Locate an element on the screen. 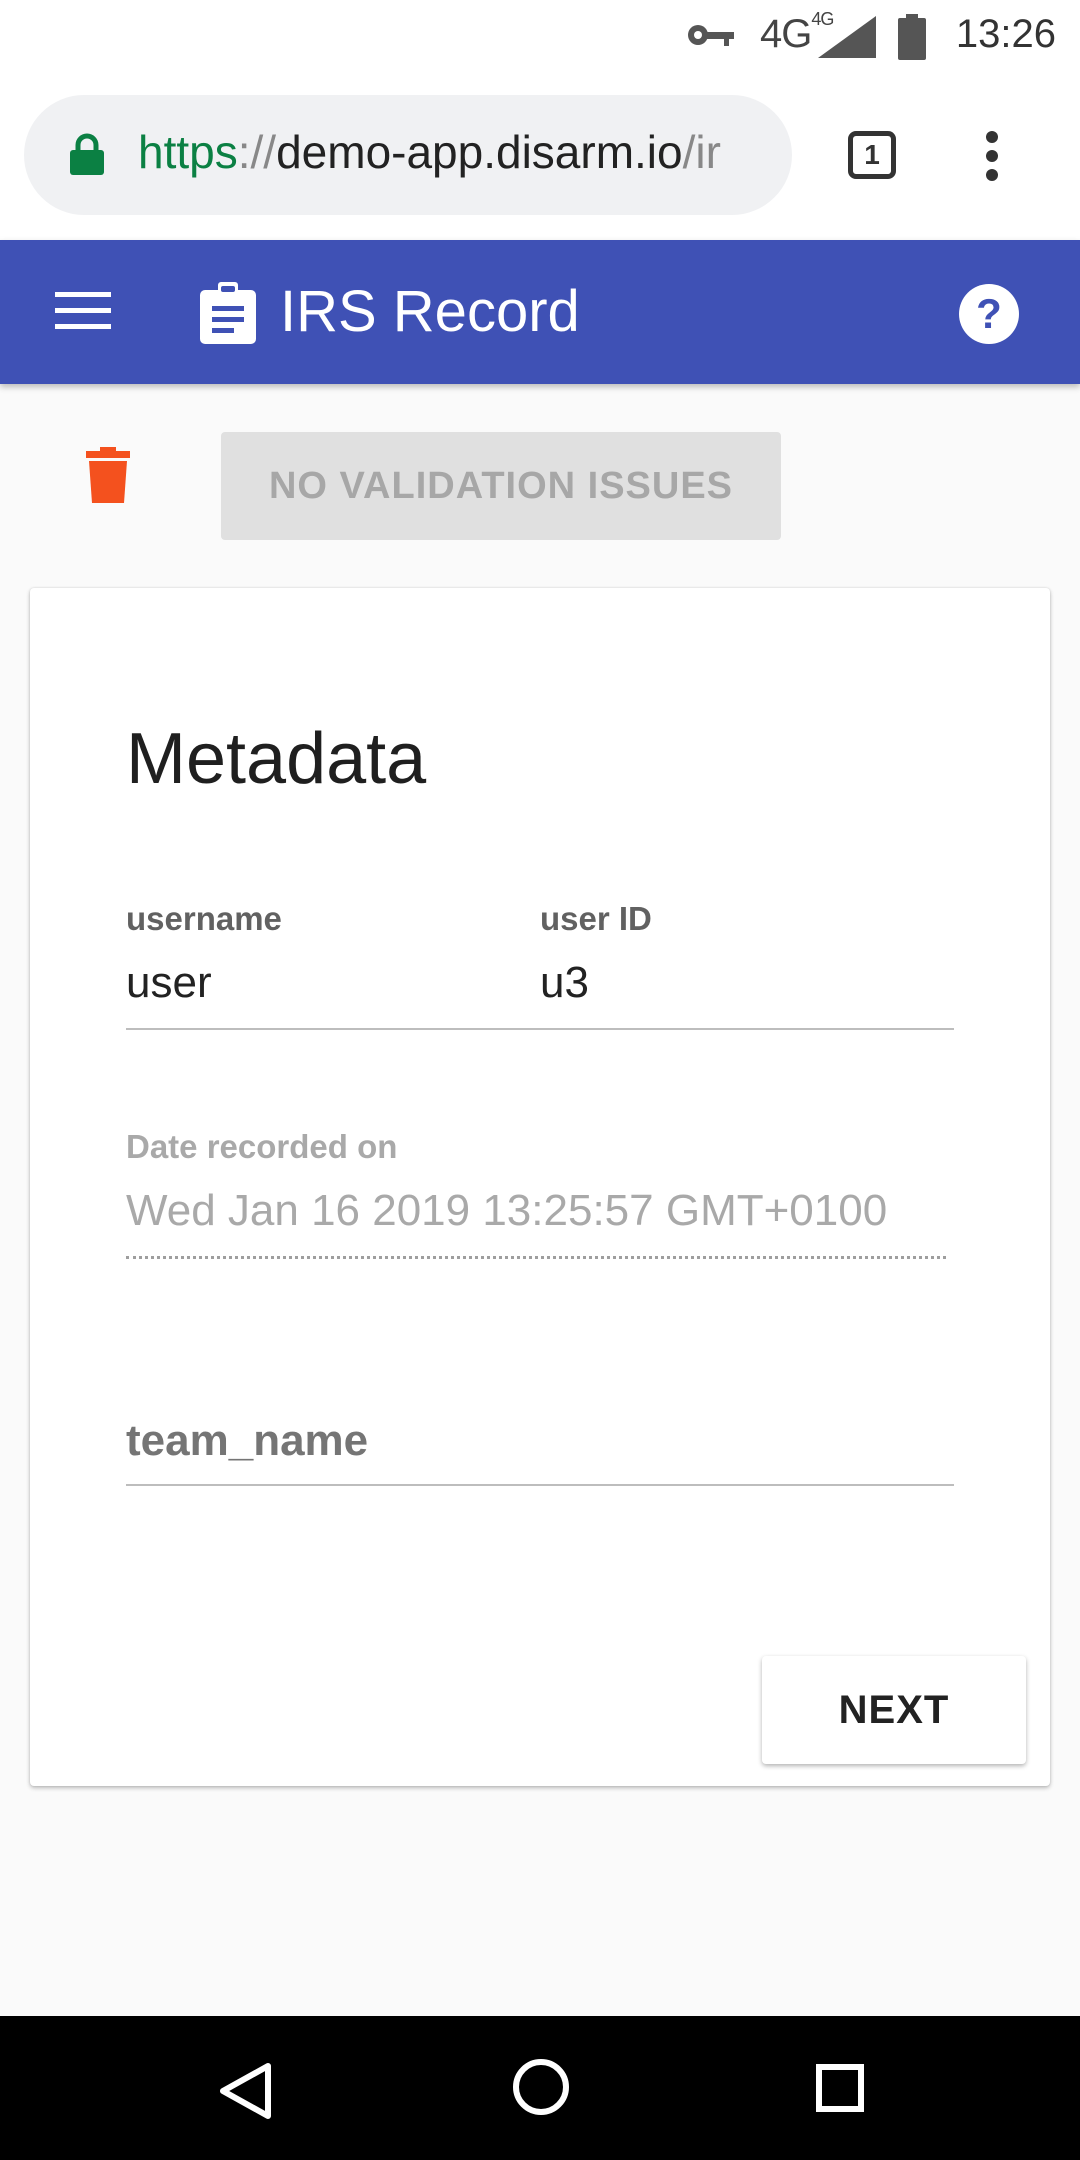 The height and width of the screenshot is (2160, 1080). hamburger-menu-icon is located at coordinates (83, 311).